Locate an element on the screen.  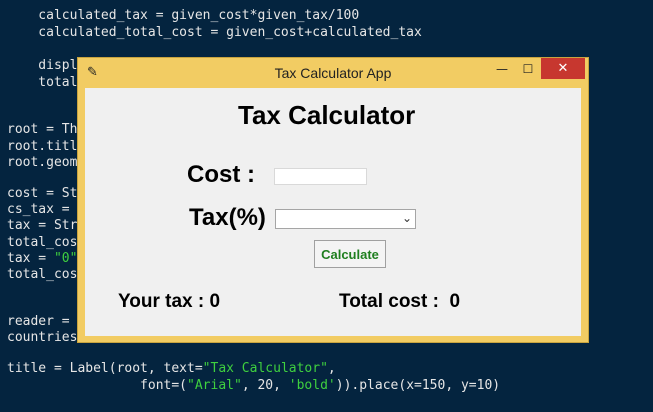
code-line: cost = St is located at coordinates (42, 193).